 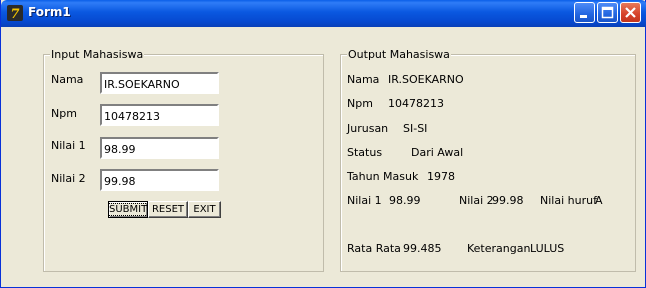 What do you see at coordinates (426, 79) in the screenshot?
I see `out-nama-value: IR.SOEKARNO` at bounding box center [426, 79].